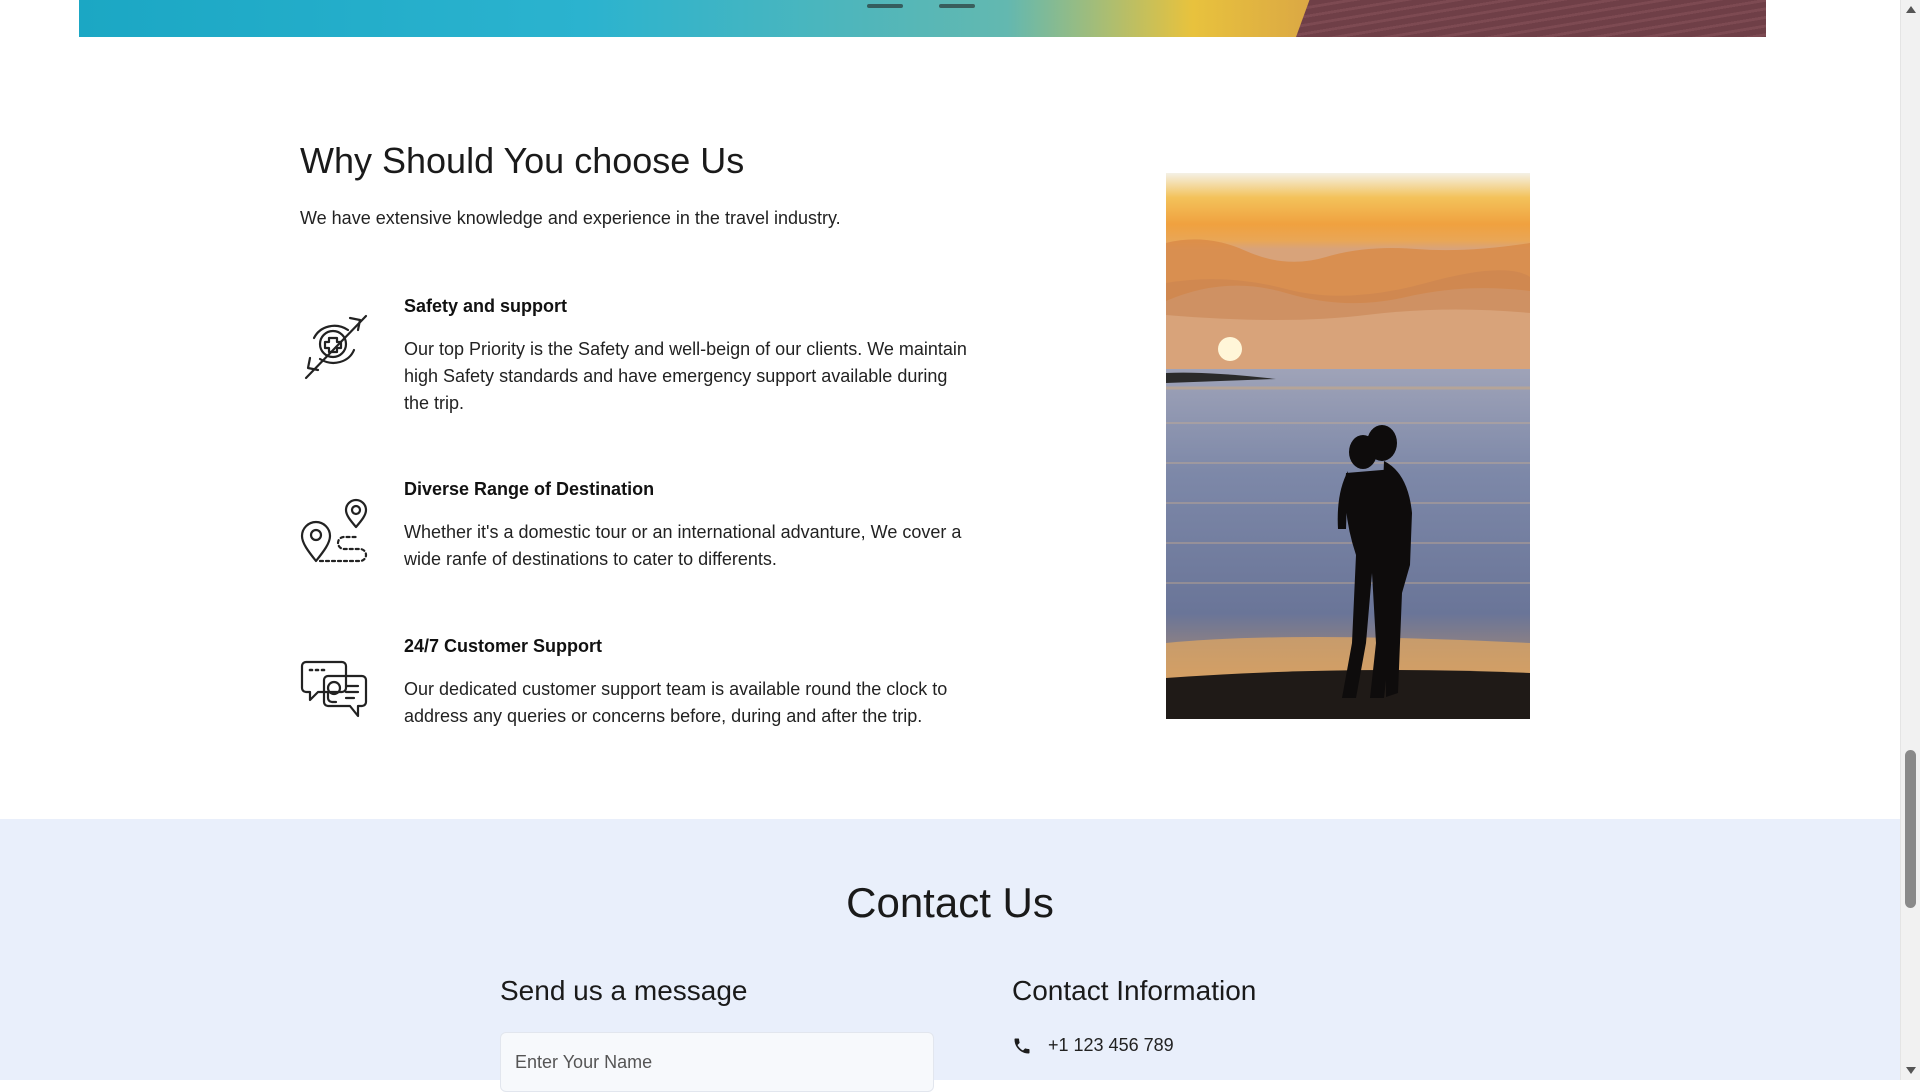 This screenshot has height=1092, width=1920. Describe the element at coordinates (529, 489) in the screenshot. I see `feature-title: Diverse Range of Destination` at that location.